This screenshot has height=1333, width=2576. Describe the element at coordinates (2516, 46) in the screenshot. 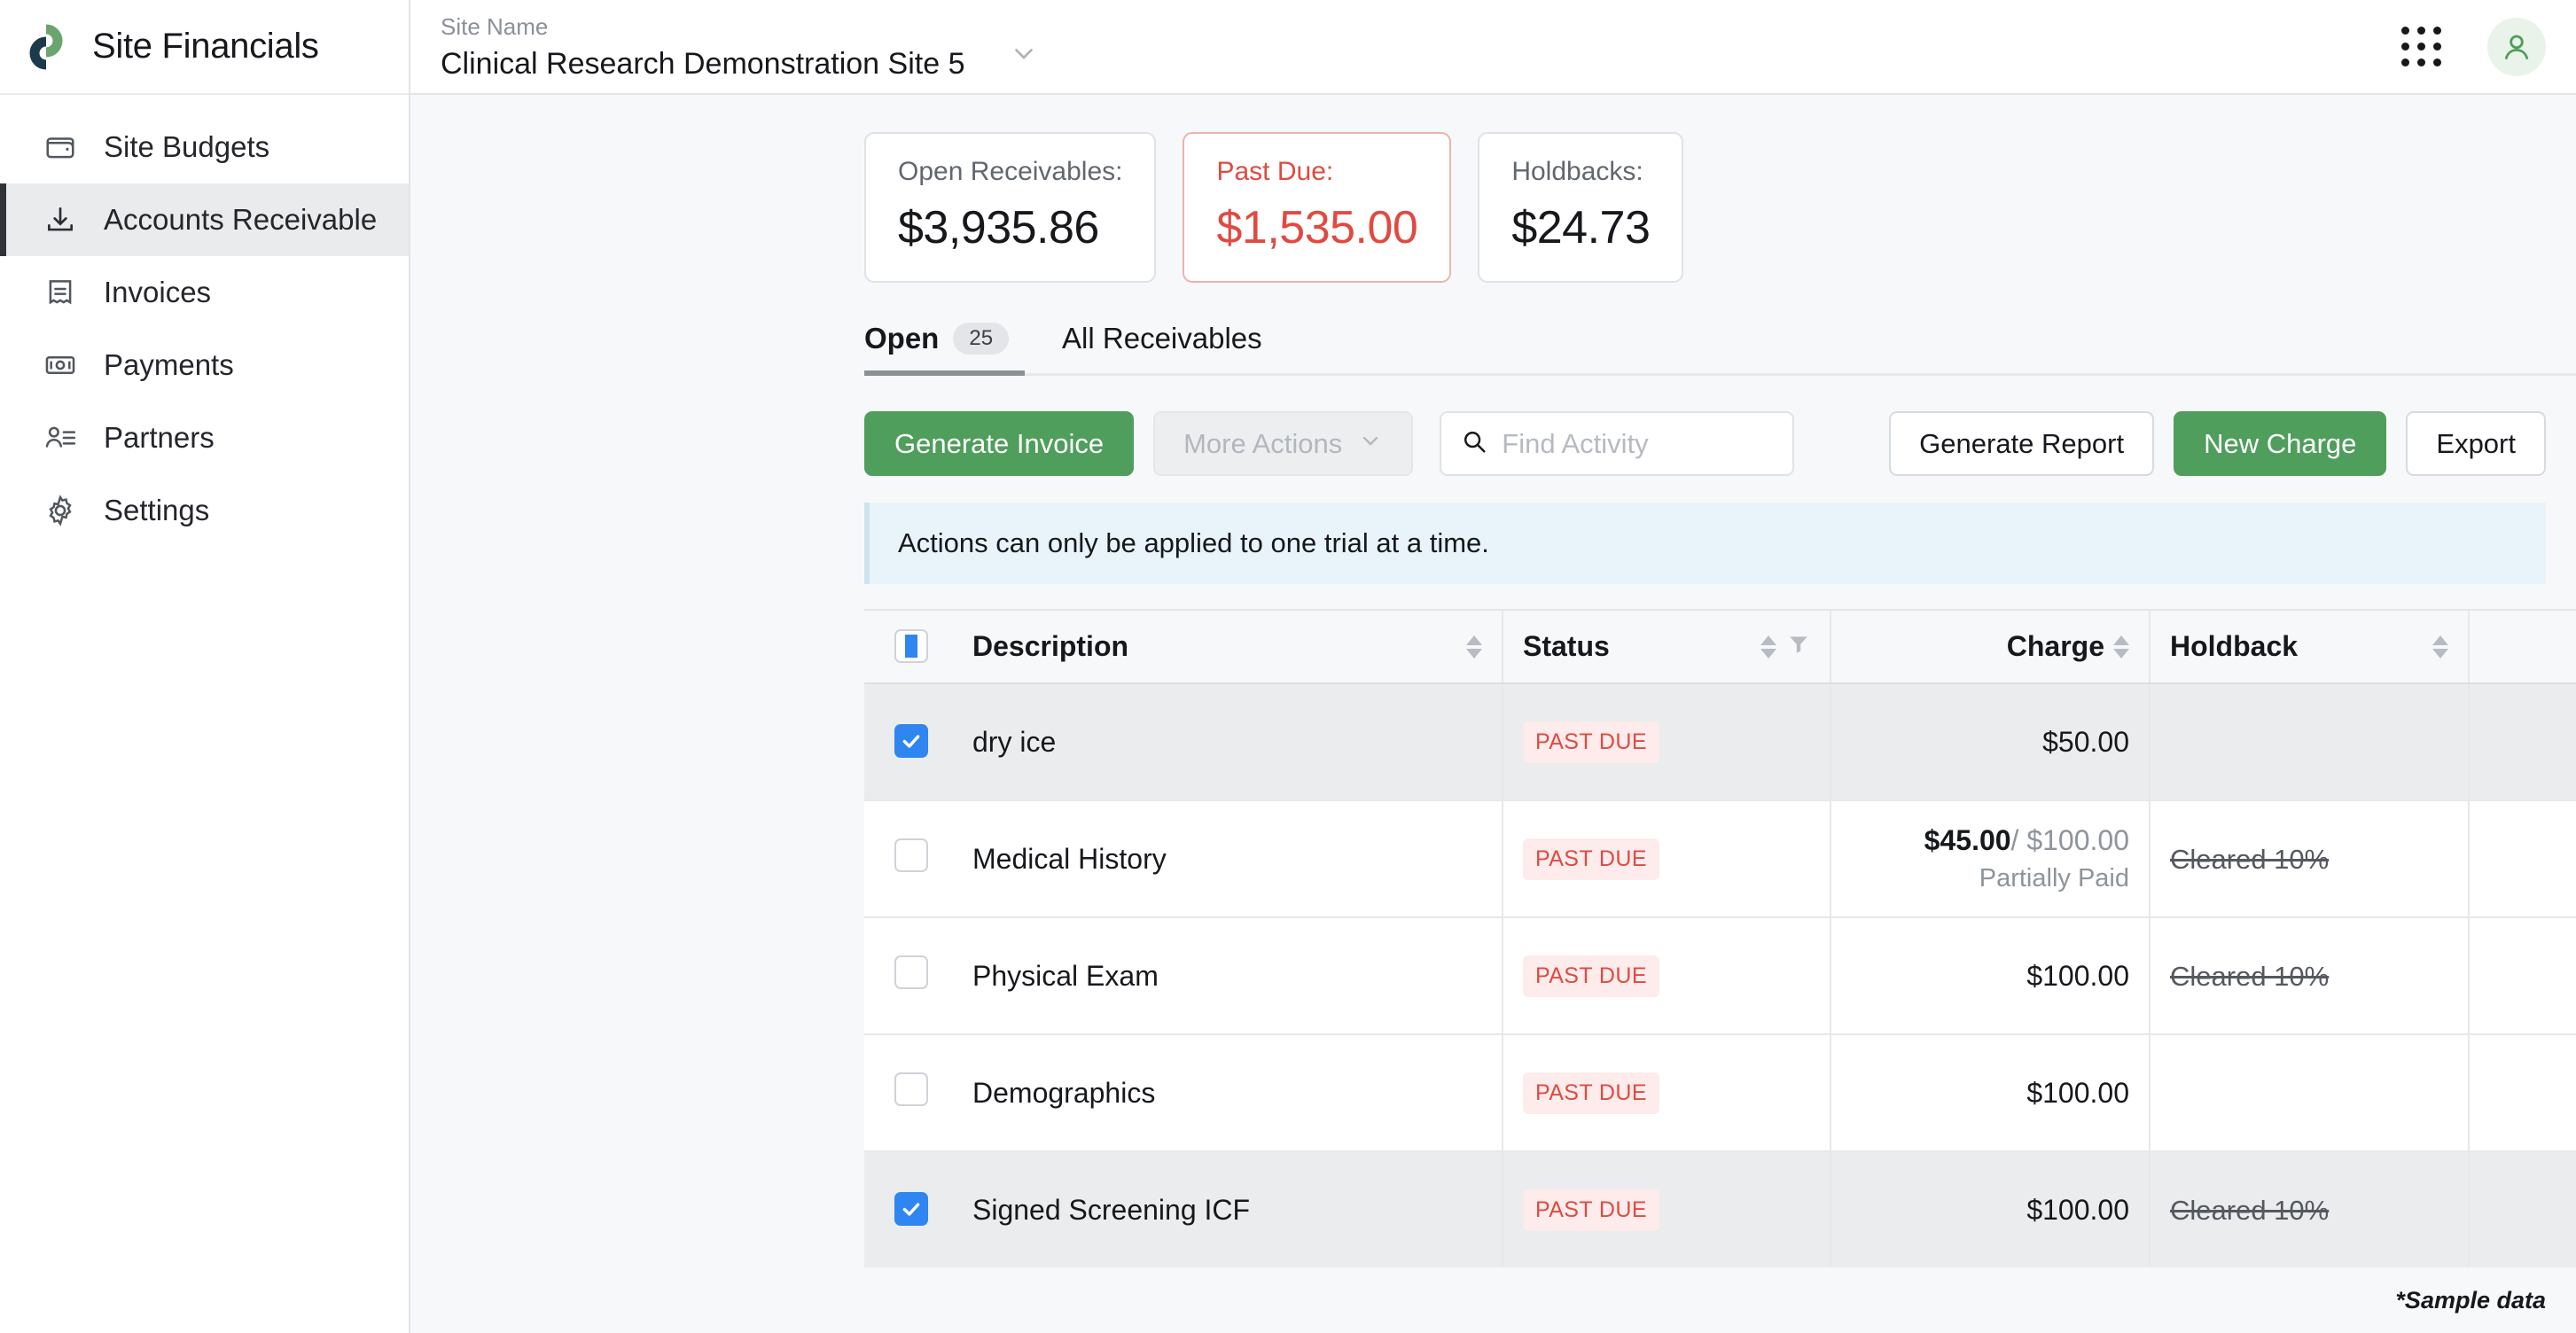

I see `avatar` at that location.